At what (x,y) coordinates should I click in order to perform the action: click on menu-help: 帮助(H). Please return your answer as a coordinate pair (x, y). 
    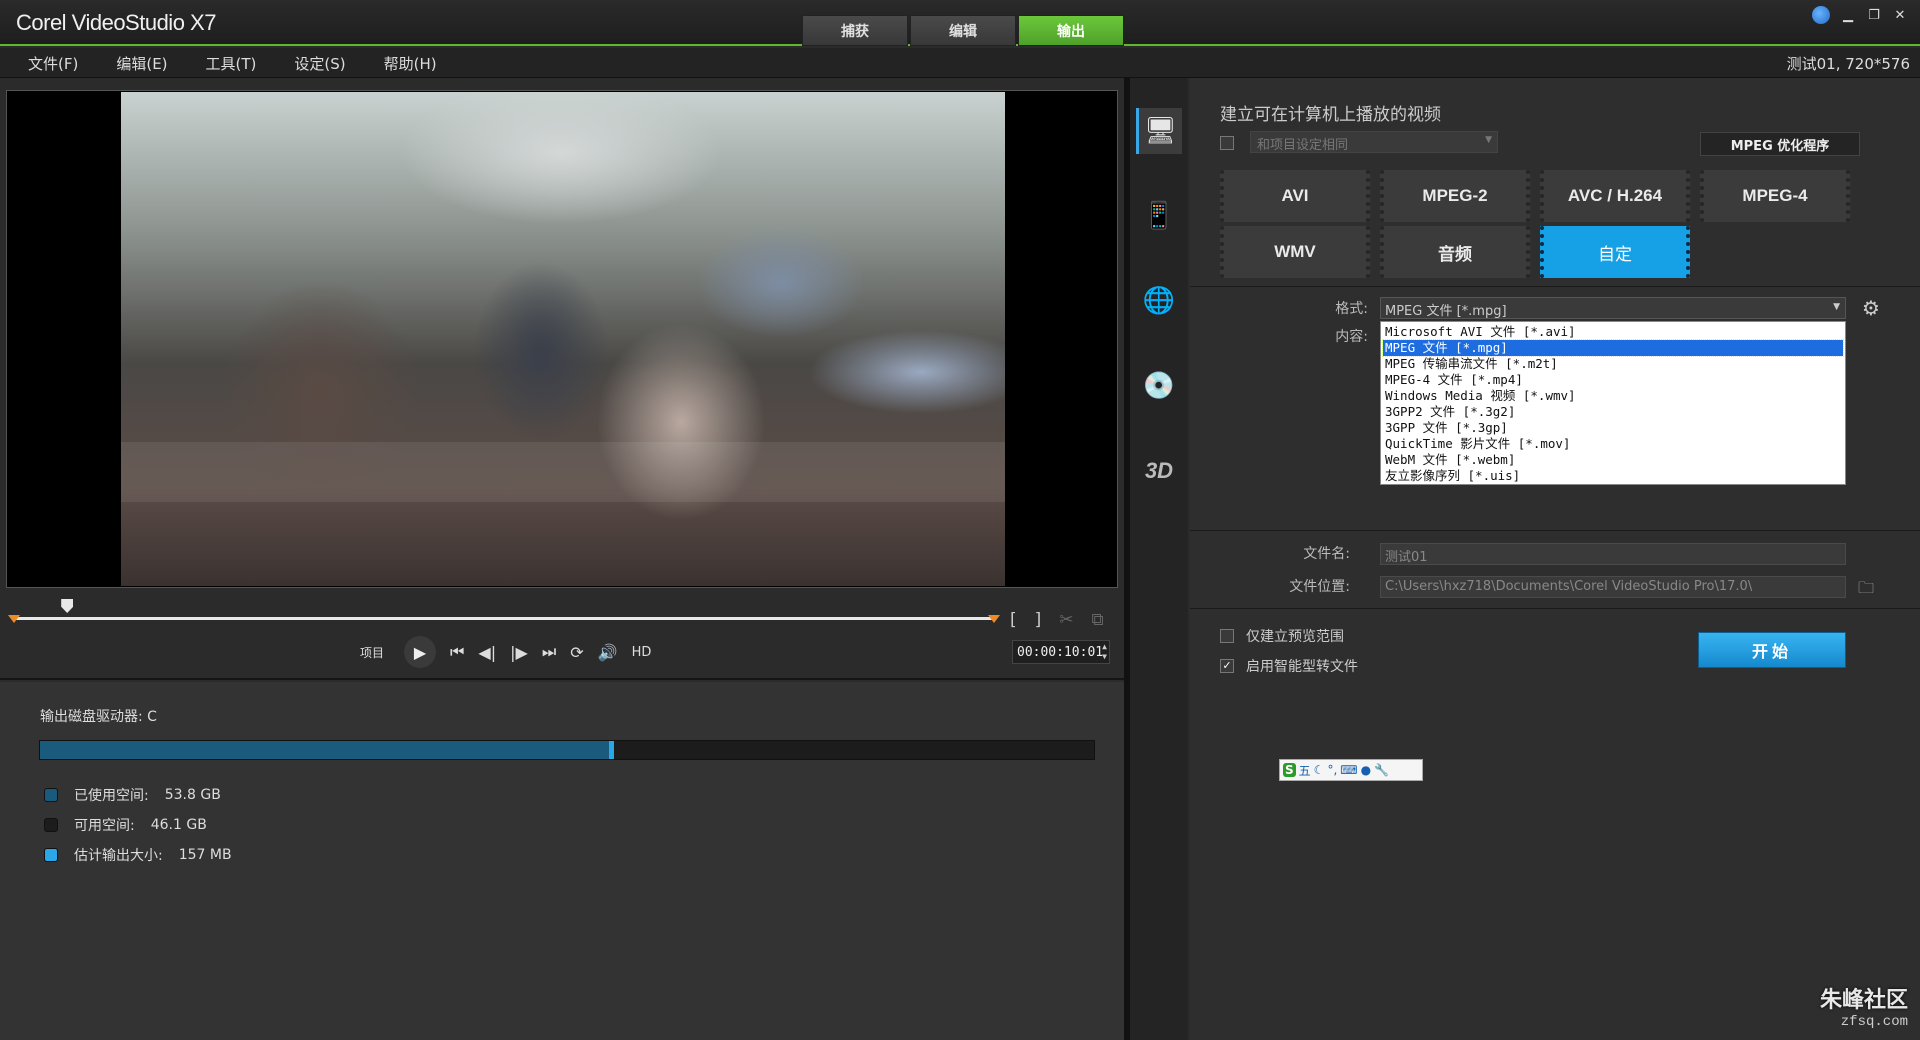
    Looking at the image, I should click on (410, 63).